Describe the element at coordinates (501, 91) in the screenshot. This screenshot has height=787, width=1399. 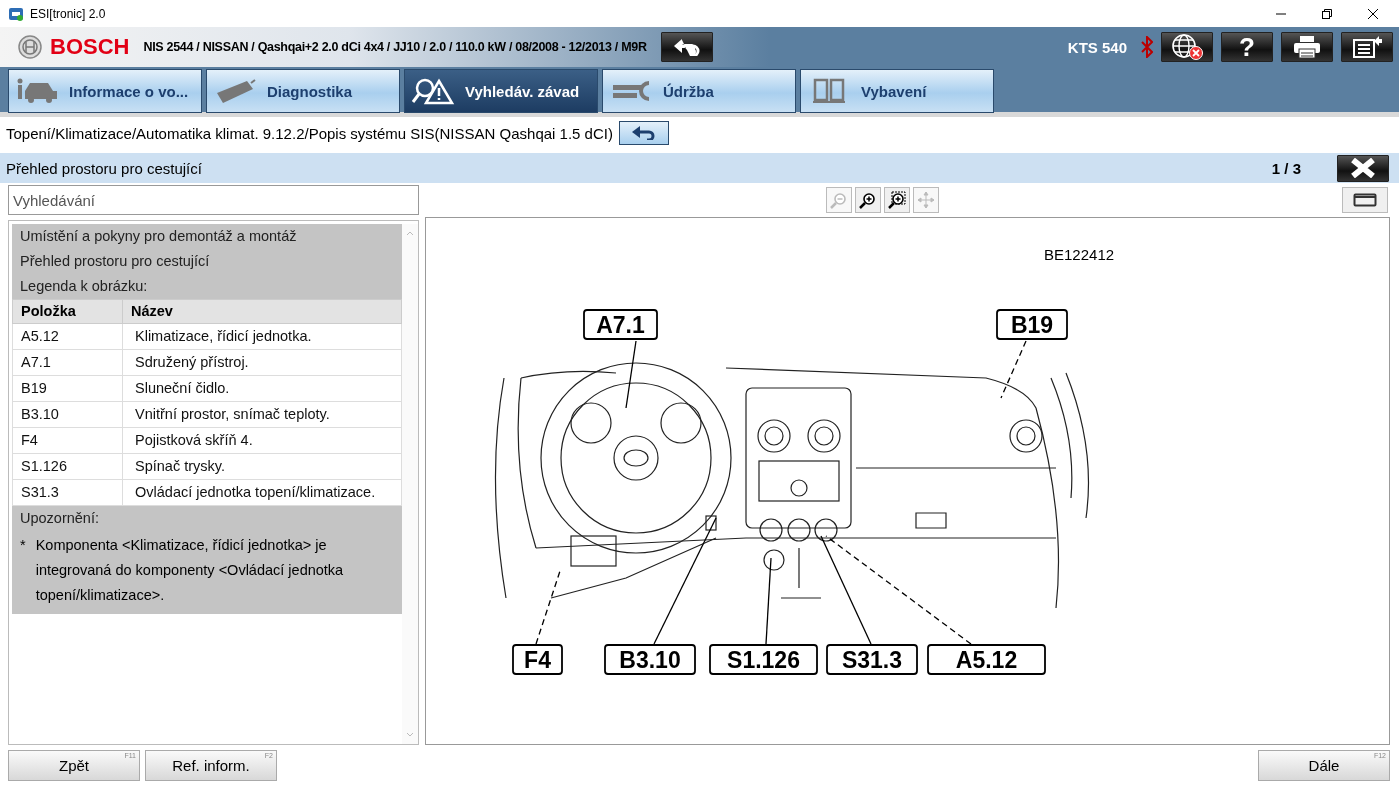
I see `nav-tab: Vyhledáv. závad` at that location.